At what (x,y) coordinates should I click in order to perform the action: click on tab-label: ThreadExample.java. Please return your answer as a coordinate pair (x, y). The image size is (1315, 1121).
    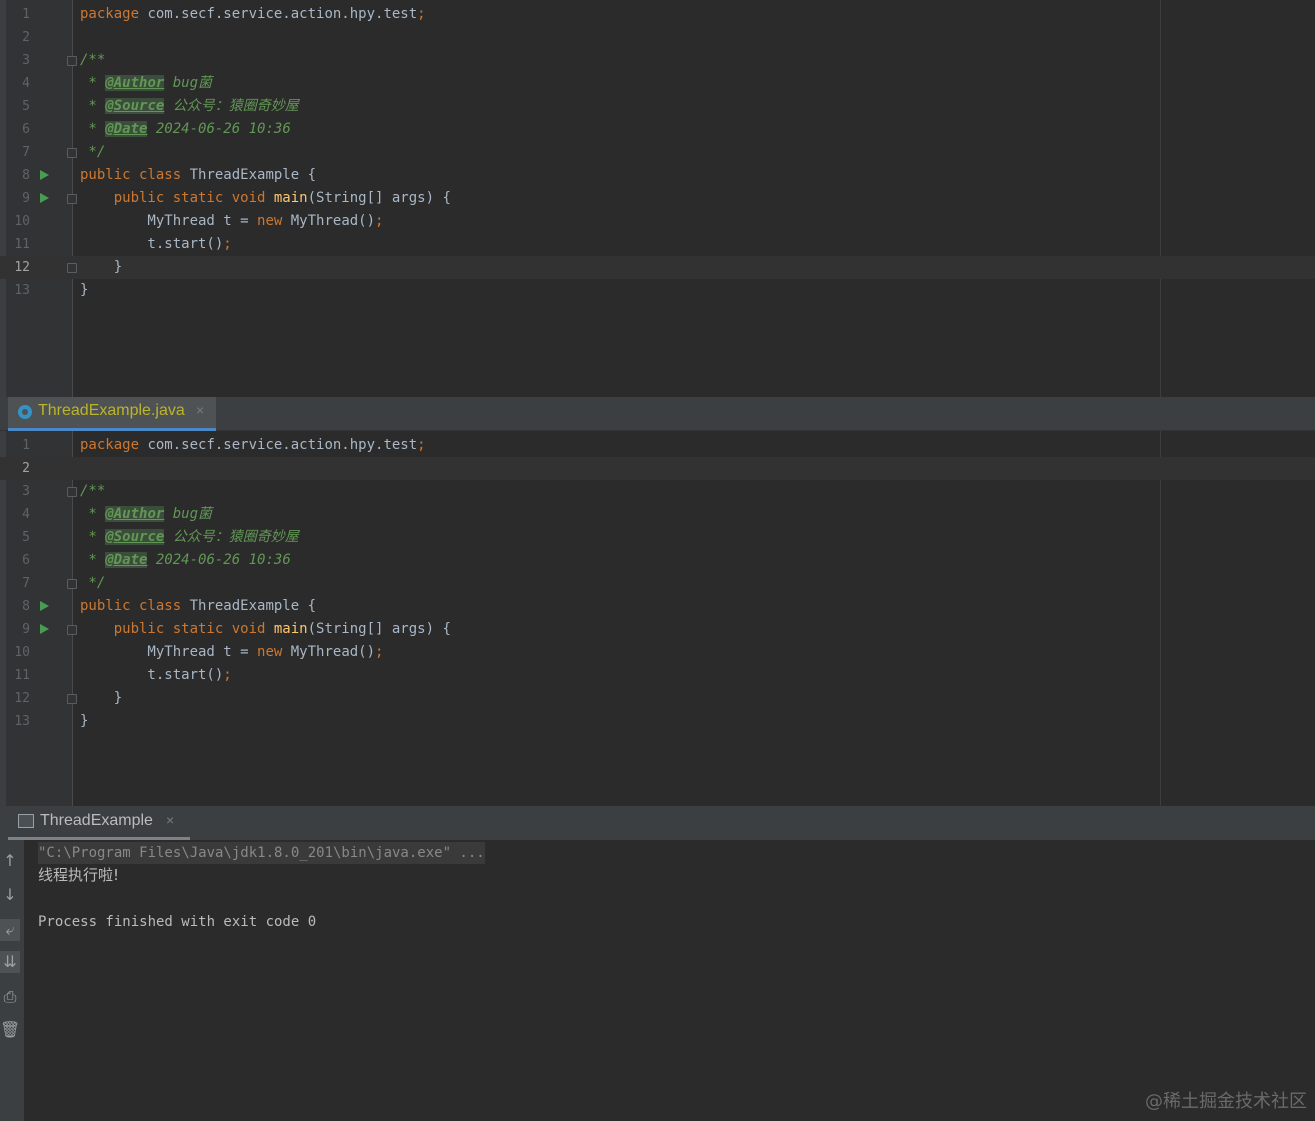
    Looking at the image, I should click on (111, 410).